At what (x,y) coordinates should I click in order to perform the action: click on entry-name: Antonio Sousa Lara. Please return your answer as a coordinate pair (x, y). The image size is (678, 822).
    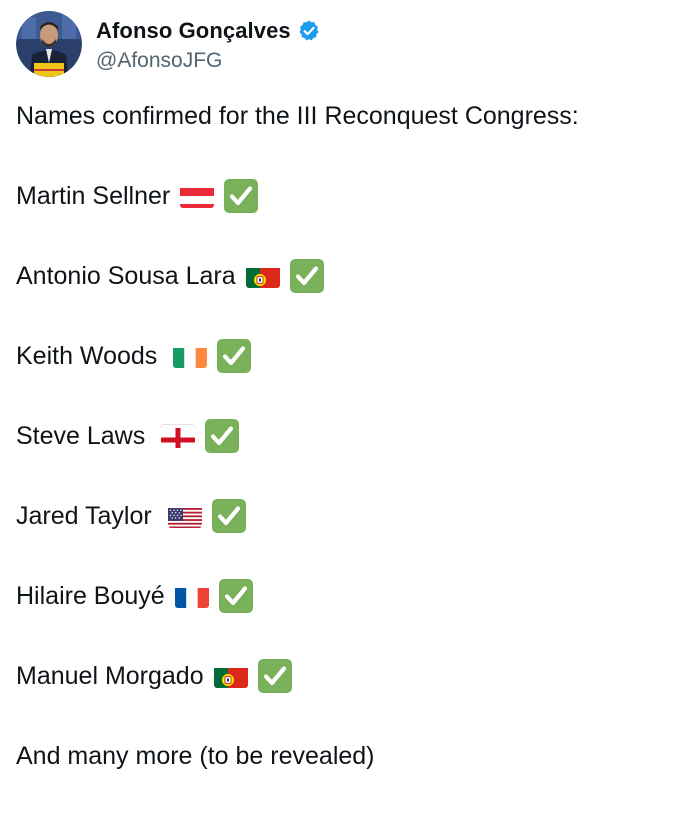
    Looking at the image, I should click on (126, 276).